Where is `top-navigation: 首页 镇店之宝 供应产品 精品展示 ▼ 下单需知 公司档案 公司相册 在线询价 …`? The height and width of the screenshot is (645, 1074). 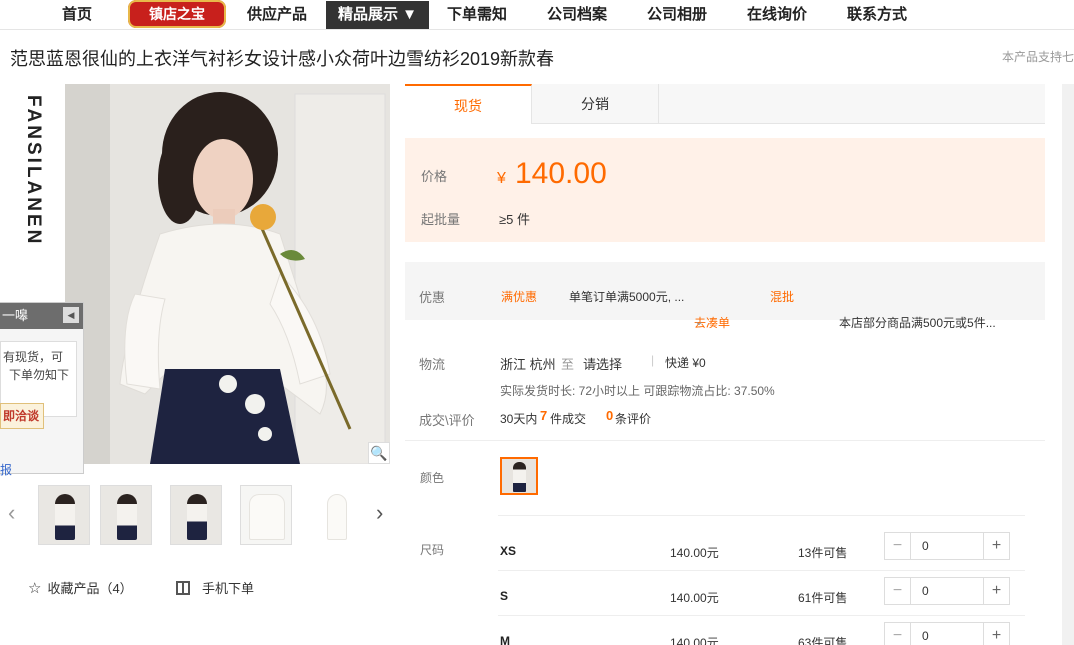
top-navigation: 首页 镇店之宝 供应产品 精品展示 ▼ 下单需知 公司档案 公司相册 在线询价 … is located at coordinates (537, 15).